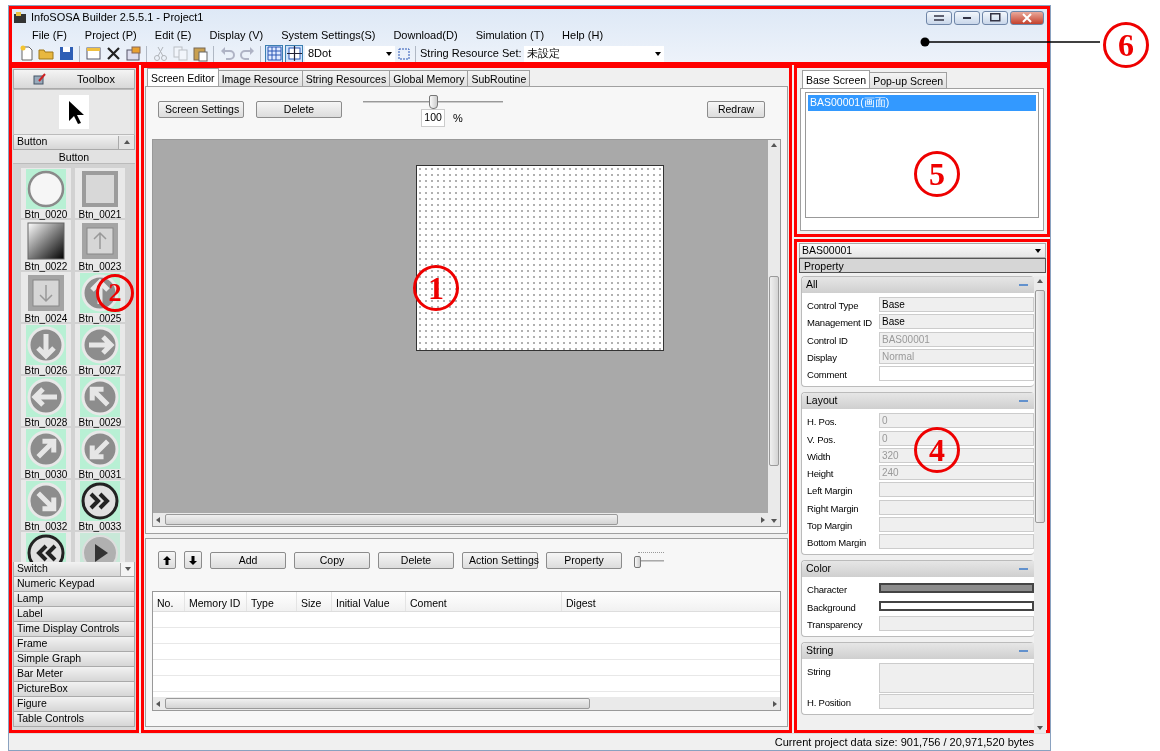 This screenshot has height=751, width=1160. Describe the element at coordinates (74, 584) in the screenshot. I see `toolbox-category: Numeric Keypad` at that location.